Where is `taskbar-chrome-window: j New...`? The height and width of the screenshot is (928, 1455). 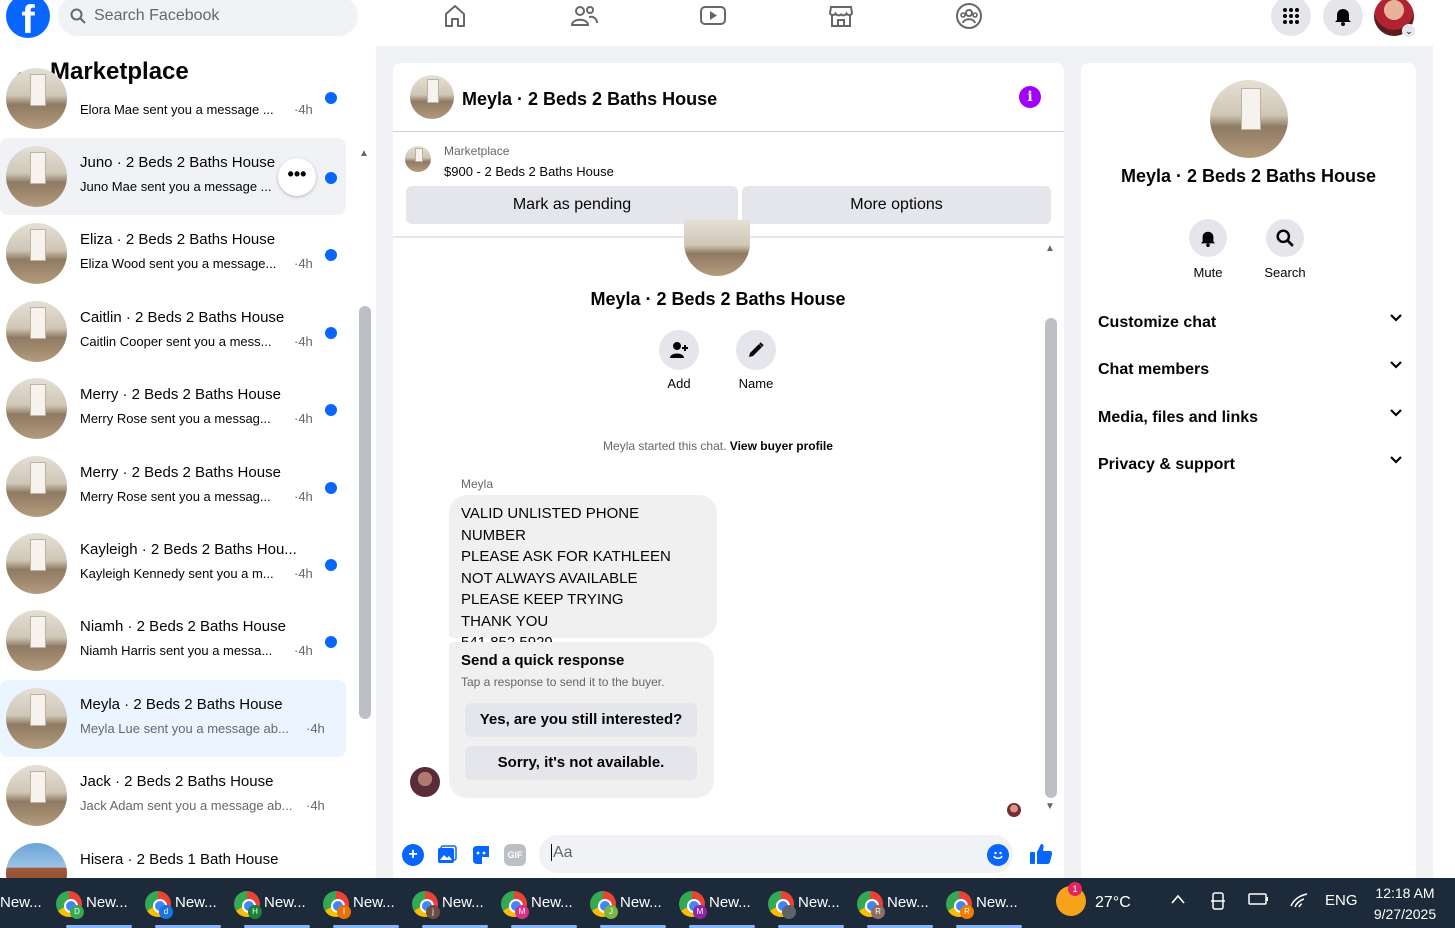 taskbar-chrome-window: j New... is located at coordinates (455, 903).